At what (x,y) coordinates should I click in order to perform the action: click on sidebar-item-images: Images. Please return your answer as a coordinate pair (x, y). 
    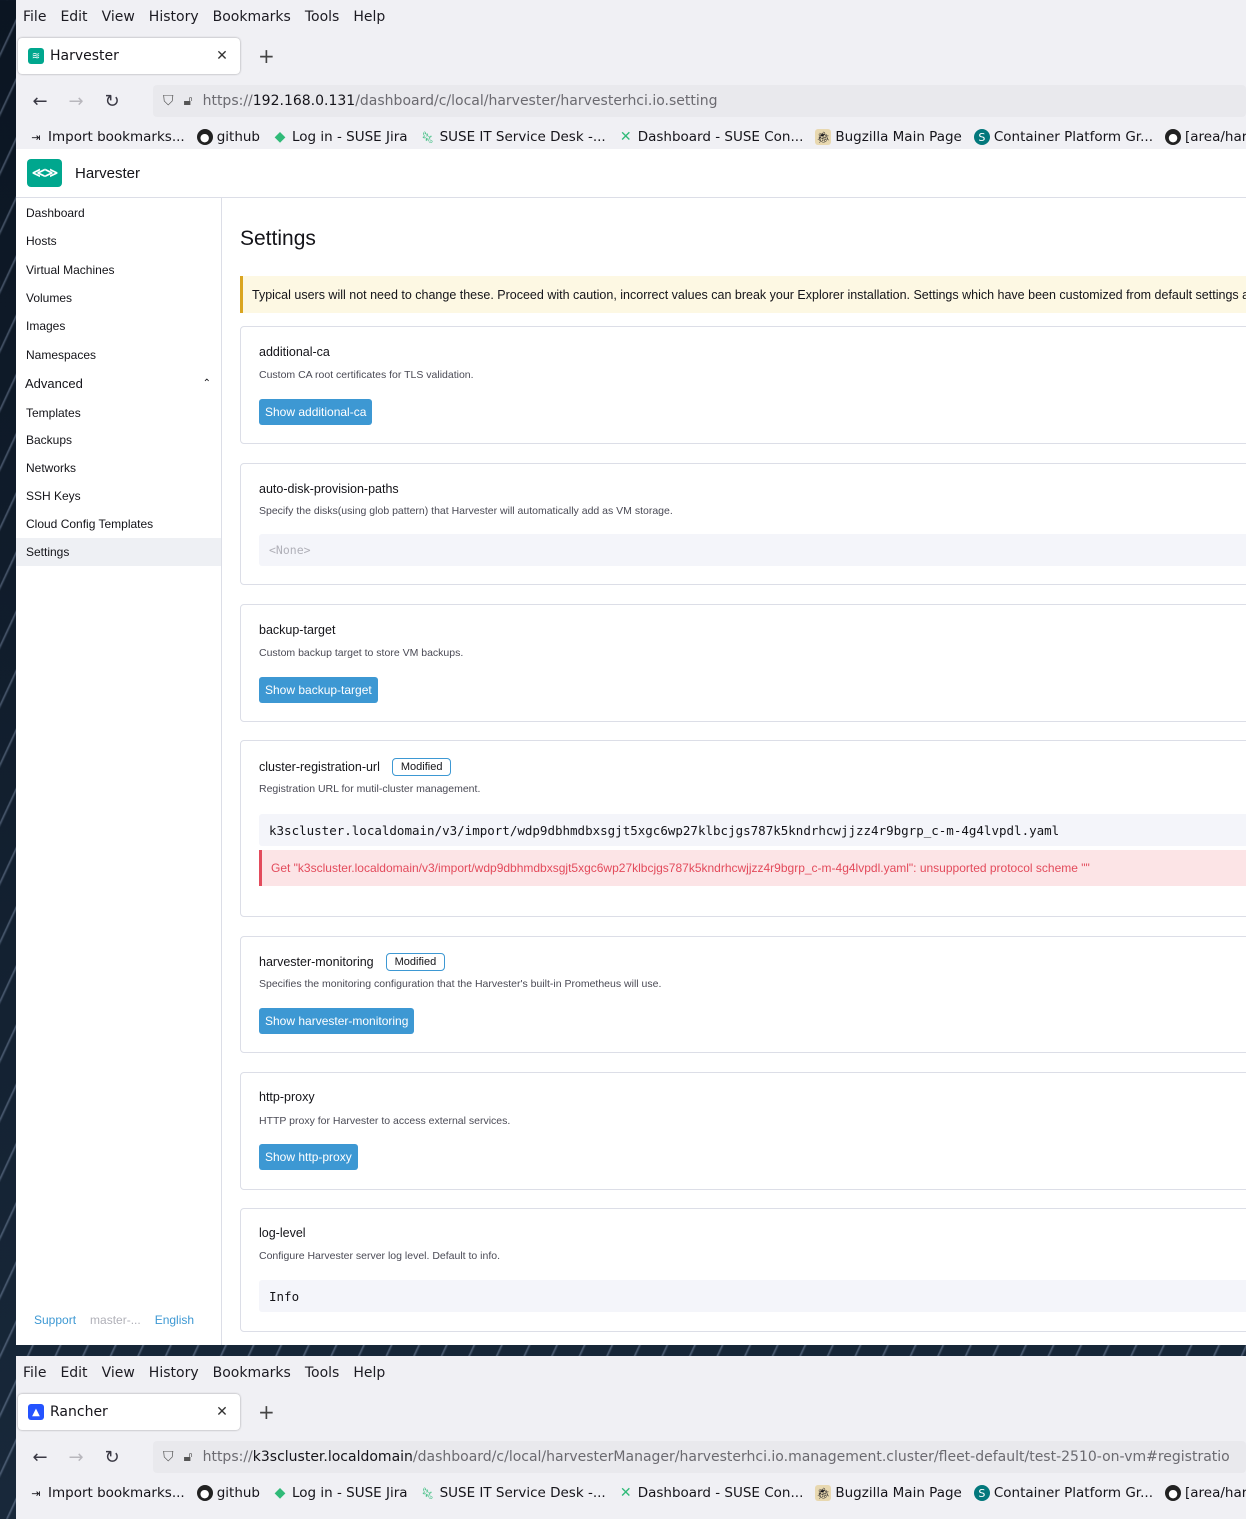
    Looking at the image, I should click on (118, 326).